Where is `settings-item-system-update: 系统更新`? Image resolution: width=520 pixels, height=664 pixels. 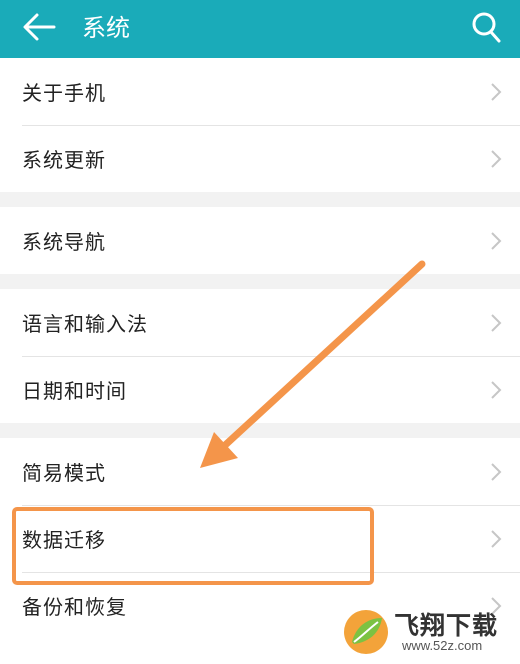
settings-item-system-update: 系统更新 is located at coordinates (260, 158).